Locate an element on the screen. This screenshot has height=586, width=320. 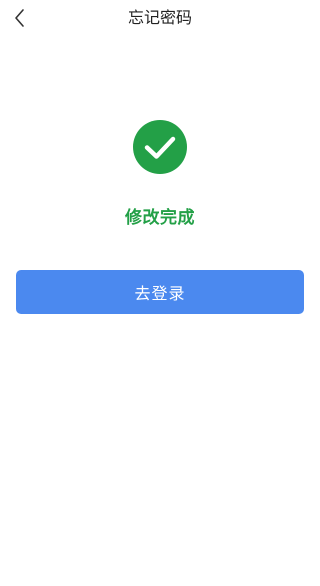
chevron-left-icon is located at coordinates (20, 18).